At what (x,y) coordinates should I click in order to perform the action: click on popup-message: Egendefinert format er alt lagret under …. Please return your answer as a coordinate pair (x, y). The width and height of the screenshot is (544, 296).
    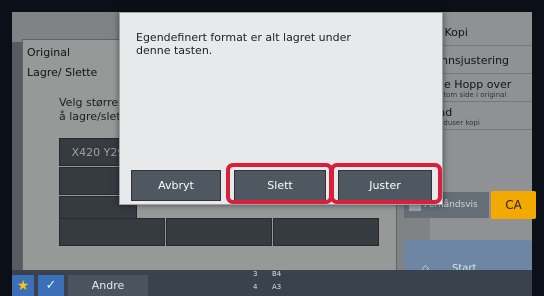
    Looking at the image, I should click on (243, 44).